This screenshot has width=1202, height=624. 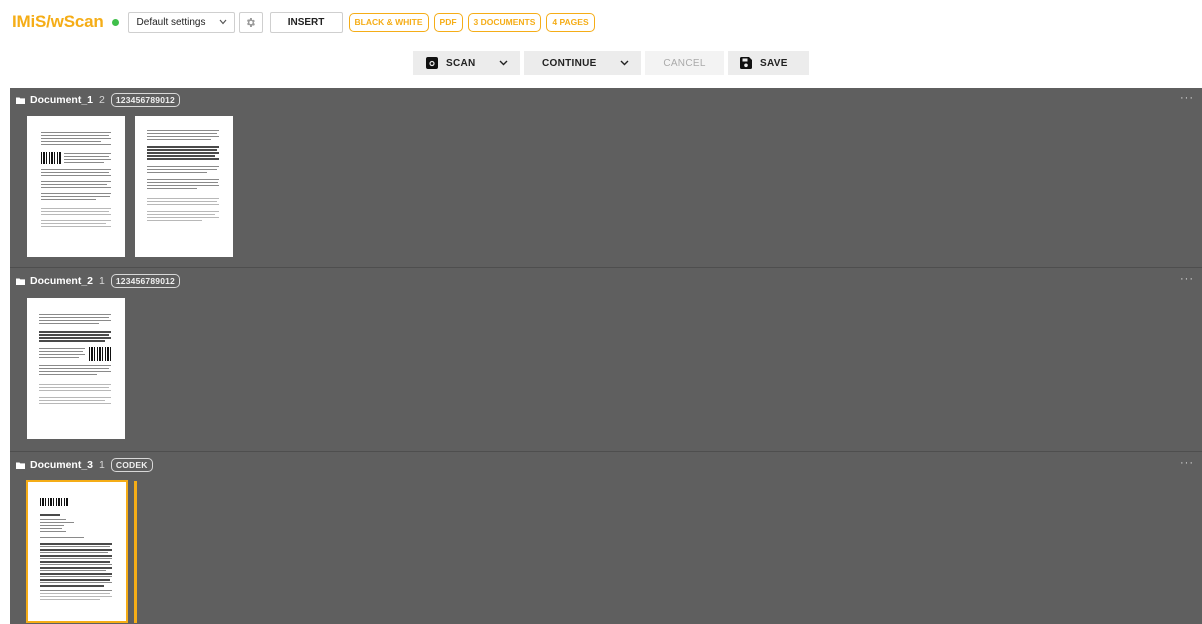 What do you see at coordinates (448, 22) in the screenshot?
I see `format-chip: PDF` at bounding box center [448, 22].